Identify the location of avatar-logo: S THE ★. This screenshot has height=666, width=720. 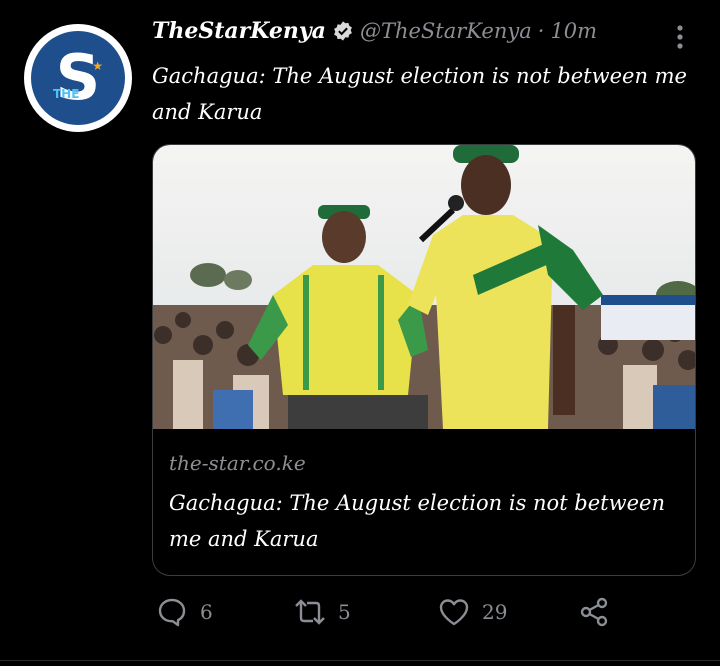
(78, 78).